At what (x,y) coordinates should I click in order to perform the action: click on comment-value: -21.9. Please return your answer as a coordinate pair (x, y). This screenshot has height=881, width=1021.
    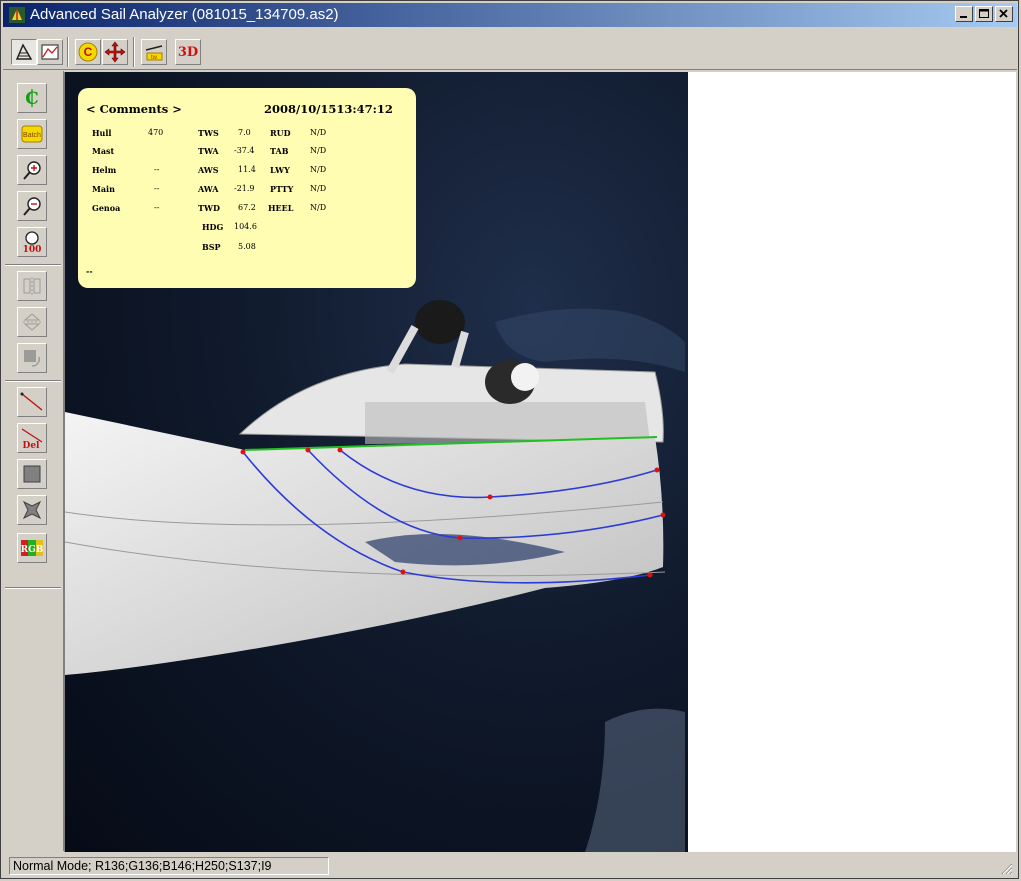
    Looking at the image, I should click on (244, 188).